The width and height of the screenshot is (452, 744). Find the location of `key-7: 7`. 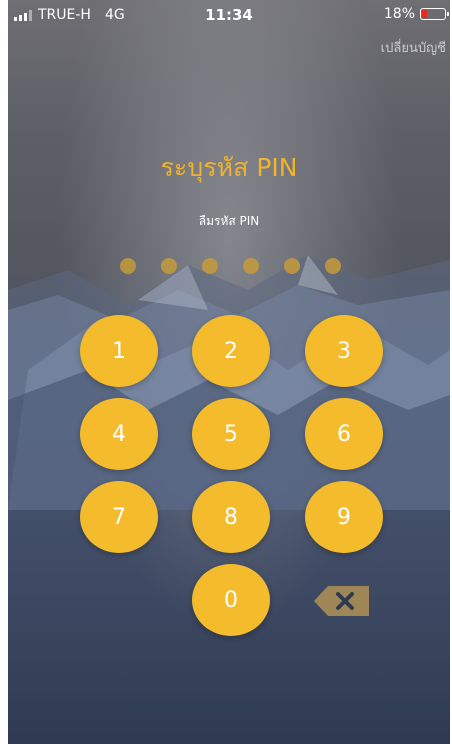

key-7: 7 is located at coordinates (119, 517).